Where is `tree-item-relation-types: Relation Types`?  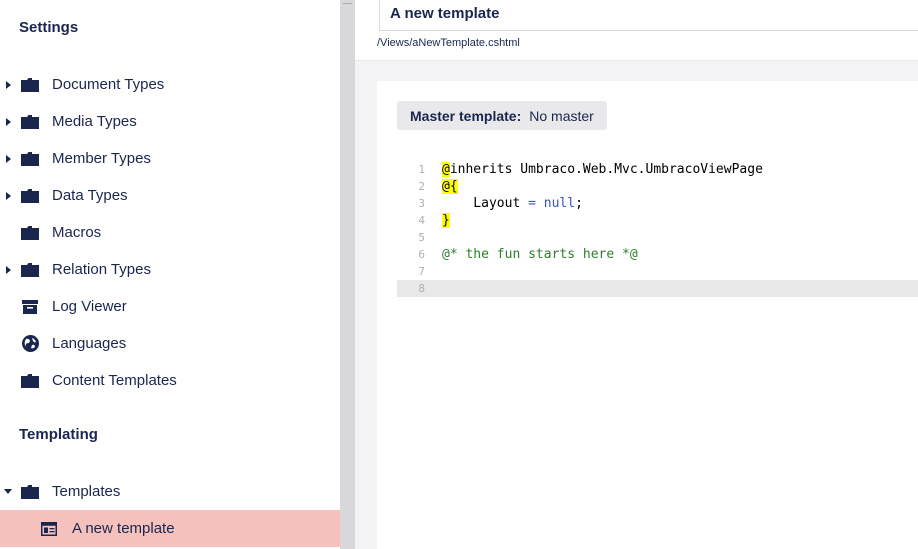 tree-item-relation-types: Relation Types is located at coordinates (170, 269).